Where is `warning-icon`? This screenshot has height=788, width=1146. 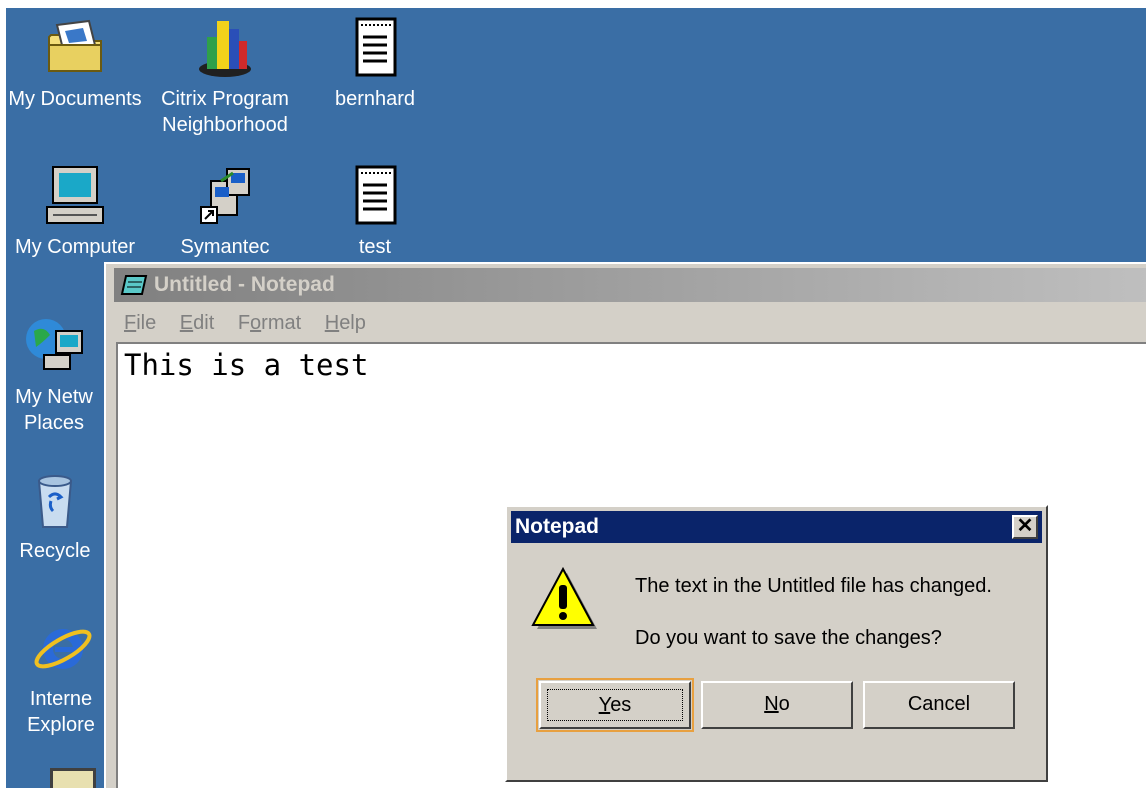
warning-icon is located at coordinates (564, 598).